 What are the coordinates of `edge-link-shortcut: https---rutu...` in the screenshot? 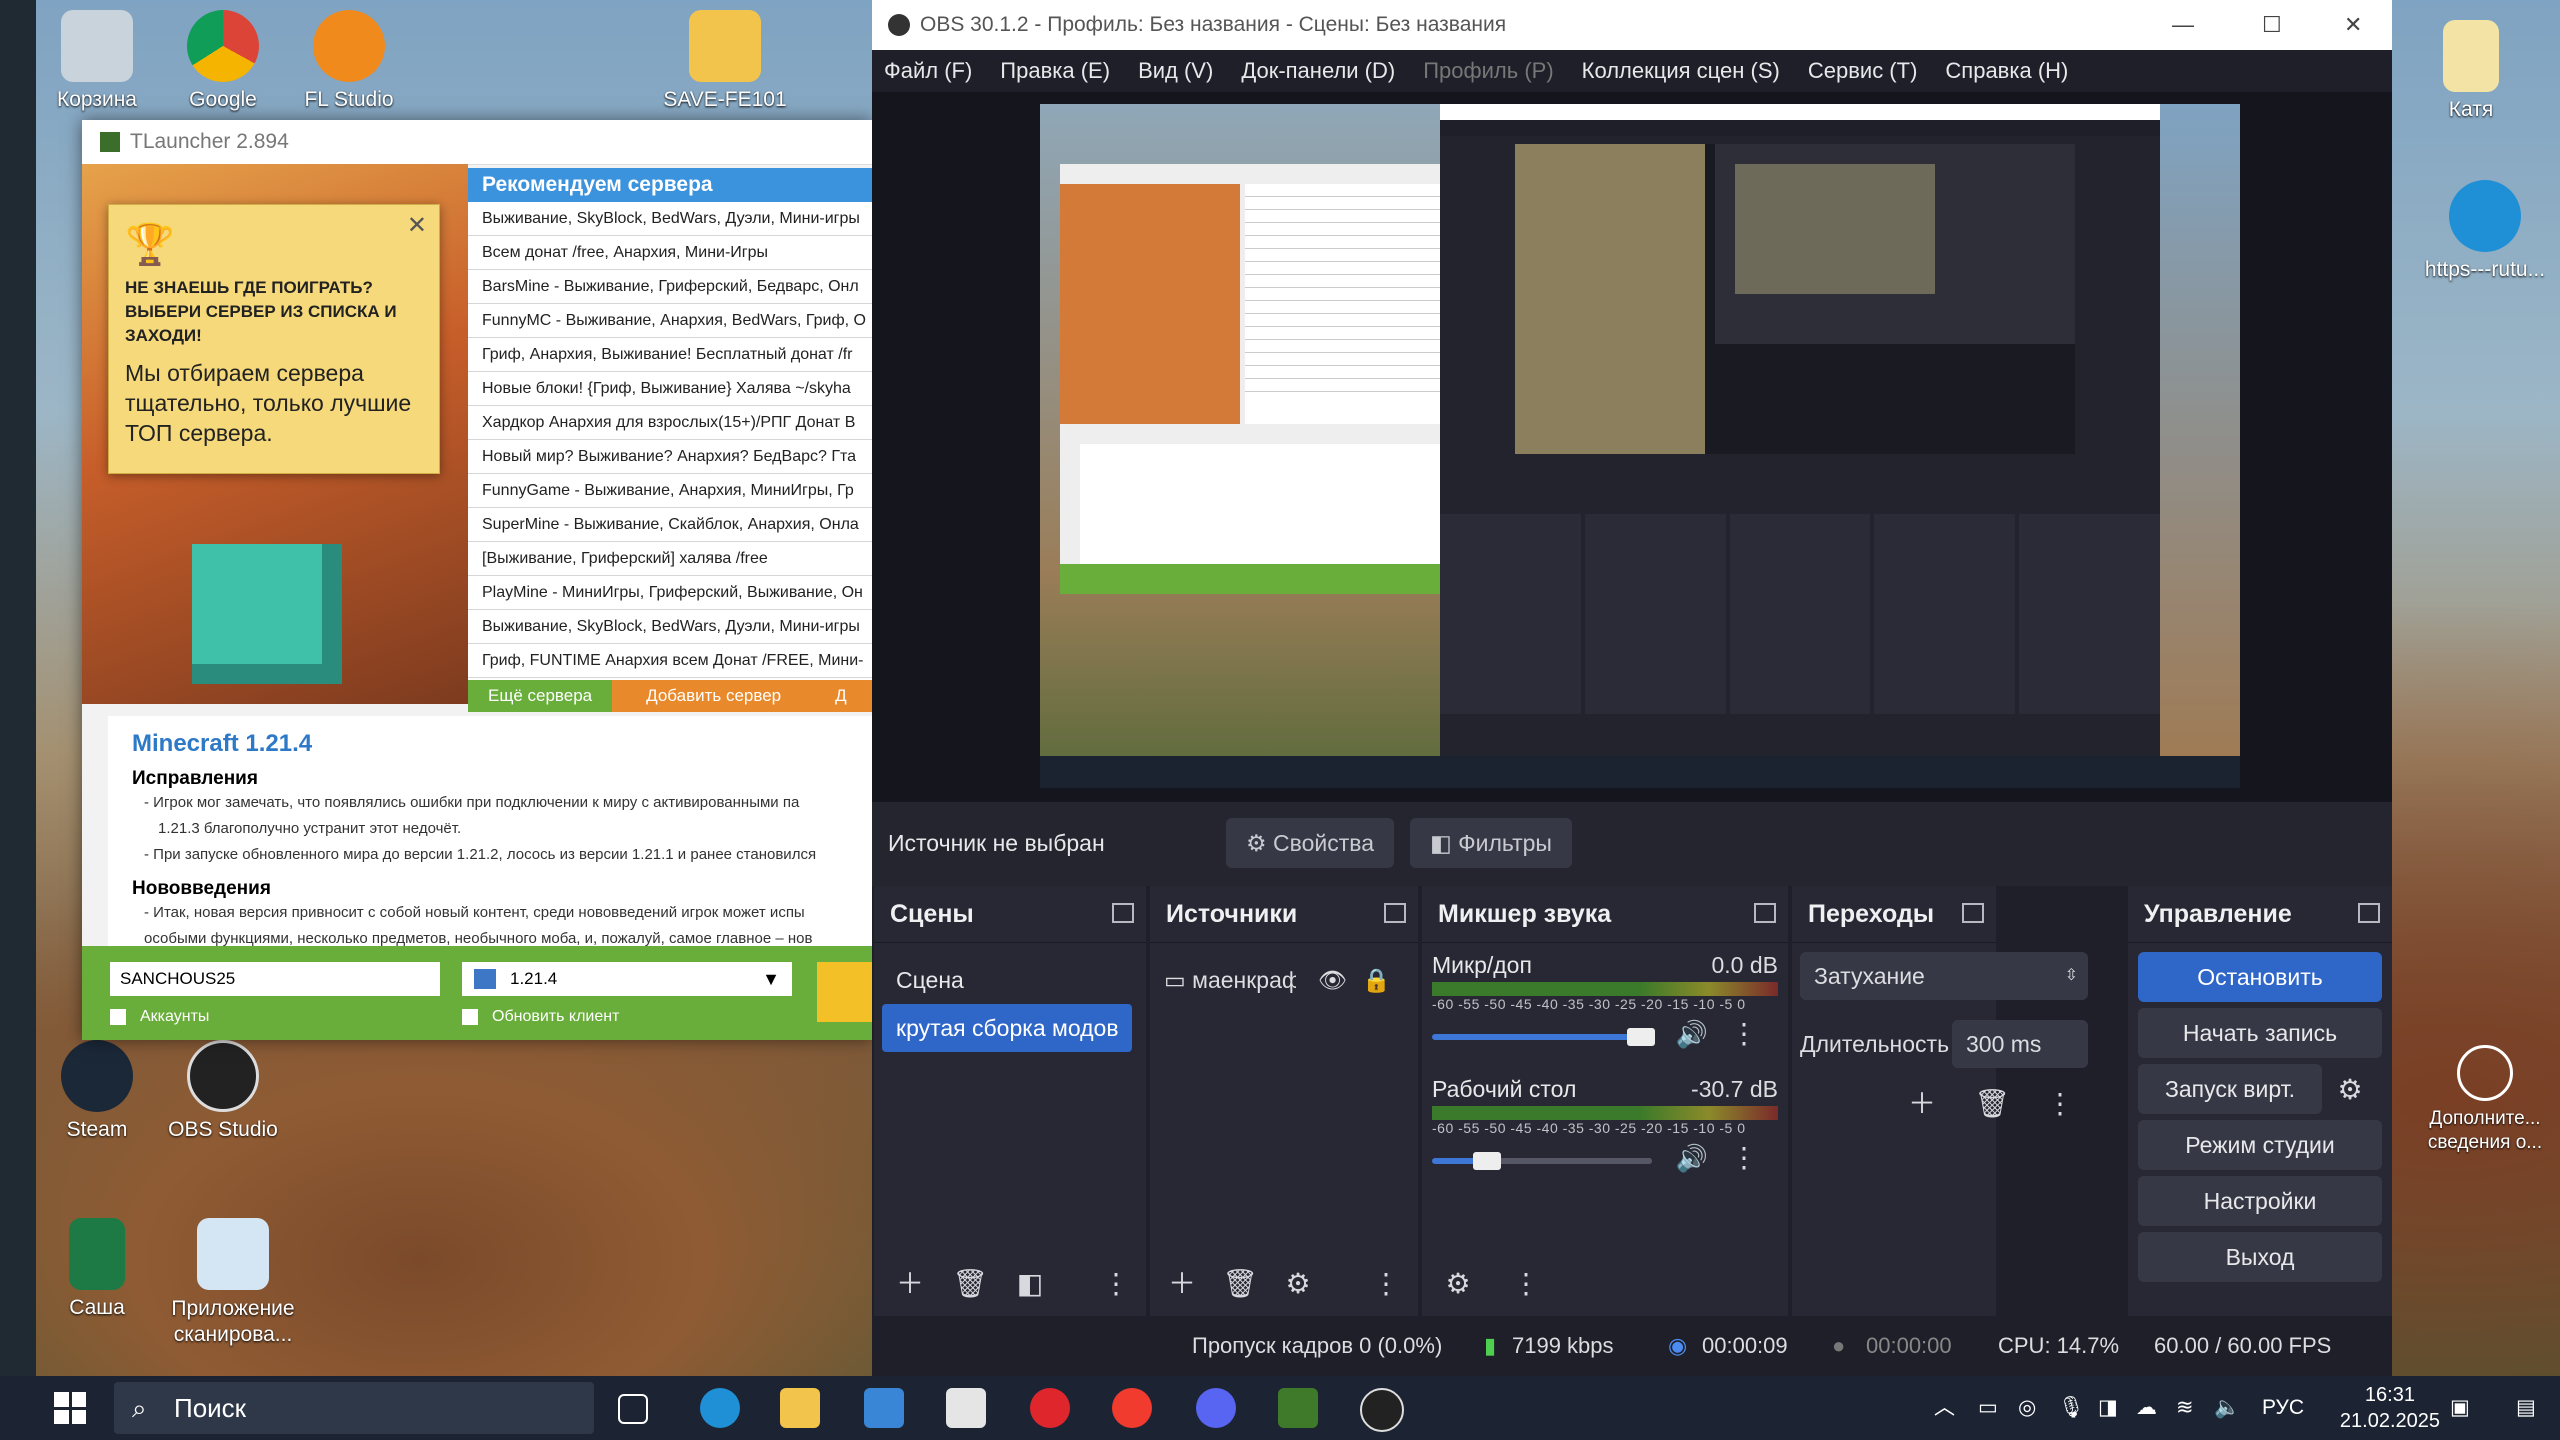 It's located at (2485, 231).